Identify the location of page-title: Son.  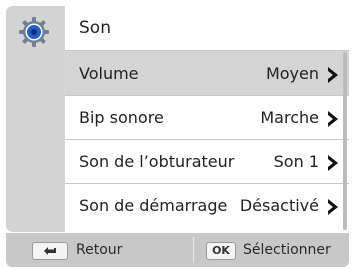
(95, 28).